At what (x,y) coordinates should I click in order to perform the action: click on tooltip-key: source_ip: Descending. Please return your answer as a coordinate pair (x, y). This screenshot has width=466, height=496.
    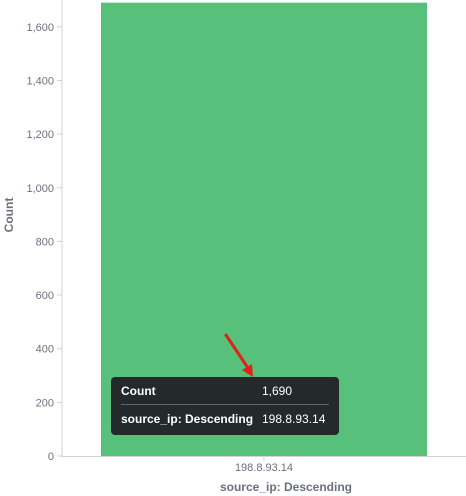
    Looking at the image, I should click on (187, 418).